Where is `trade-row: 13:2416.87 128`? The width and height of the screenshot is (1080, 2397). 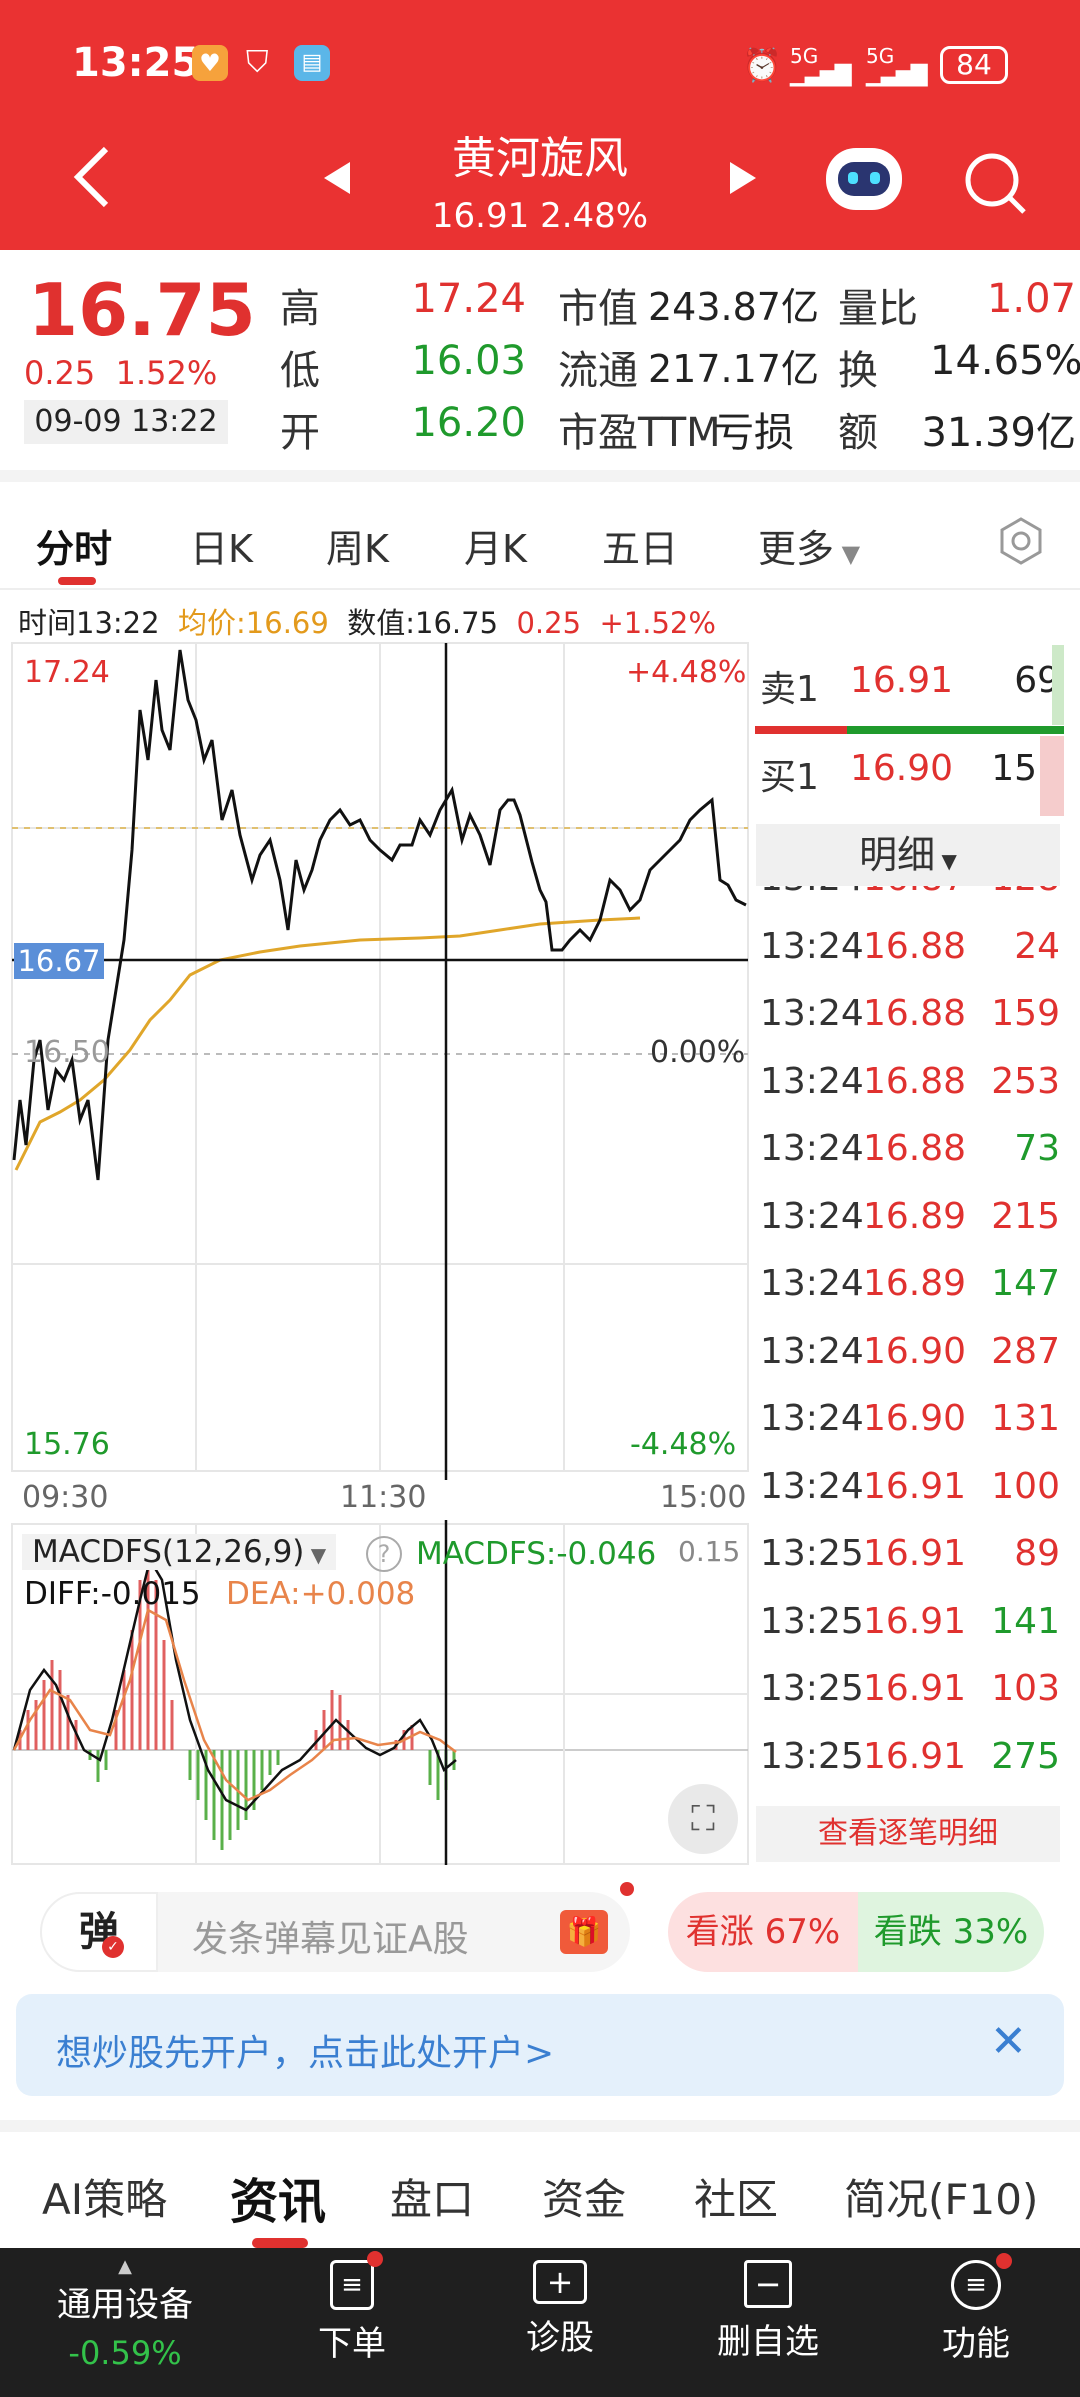
trade-row: 13:2416.87 128 is located at coordinates (910, 905).